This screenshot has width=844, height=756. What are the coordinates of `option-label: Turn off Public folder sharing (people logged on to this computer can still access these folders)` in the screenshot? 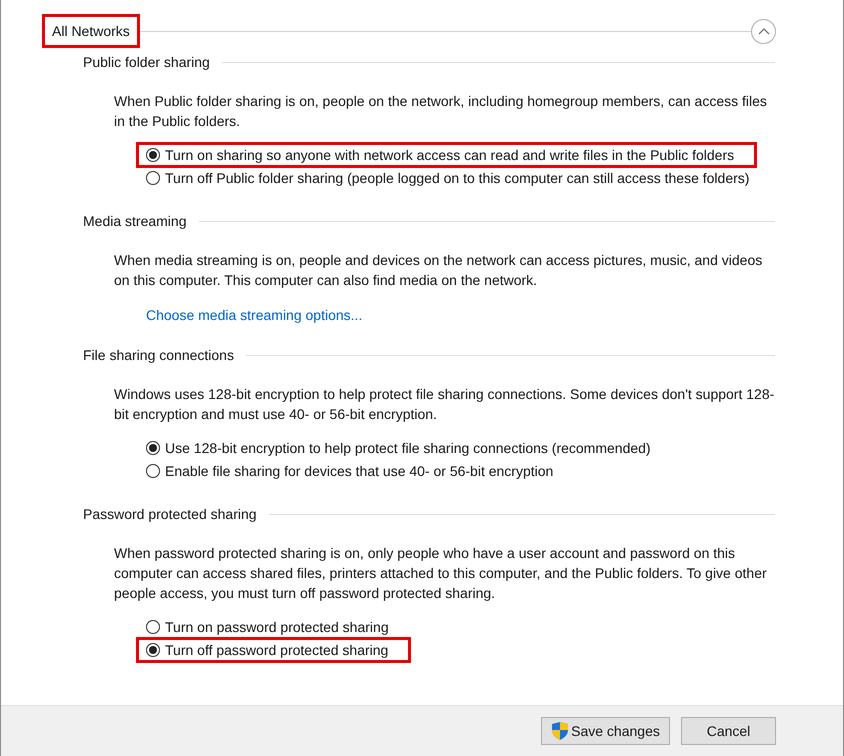 It's located at (457, 178).